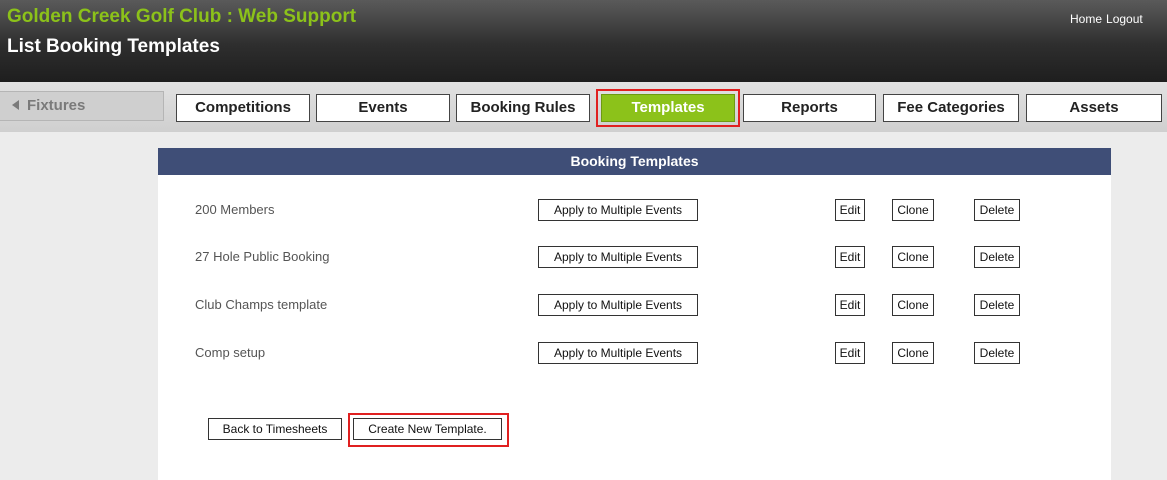 This screenshot has width=1167, height=480. Describe the element at coordinates (634, 161) in the screenshot. I see `panel-title: Booking Templates` at that location.